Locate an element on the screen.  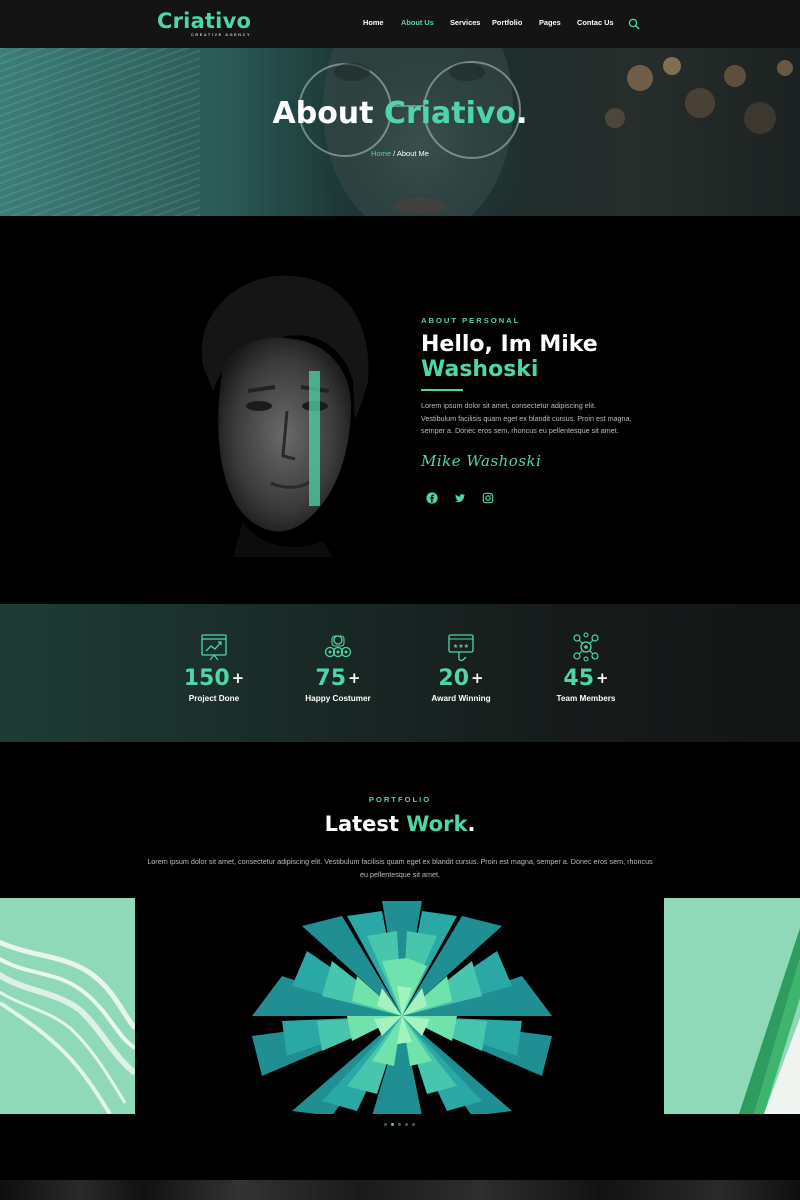
brand-tagline: CREATIVE AGENCY is located at coordinates (221, 35).